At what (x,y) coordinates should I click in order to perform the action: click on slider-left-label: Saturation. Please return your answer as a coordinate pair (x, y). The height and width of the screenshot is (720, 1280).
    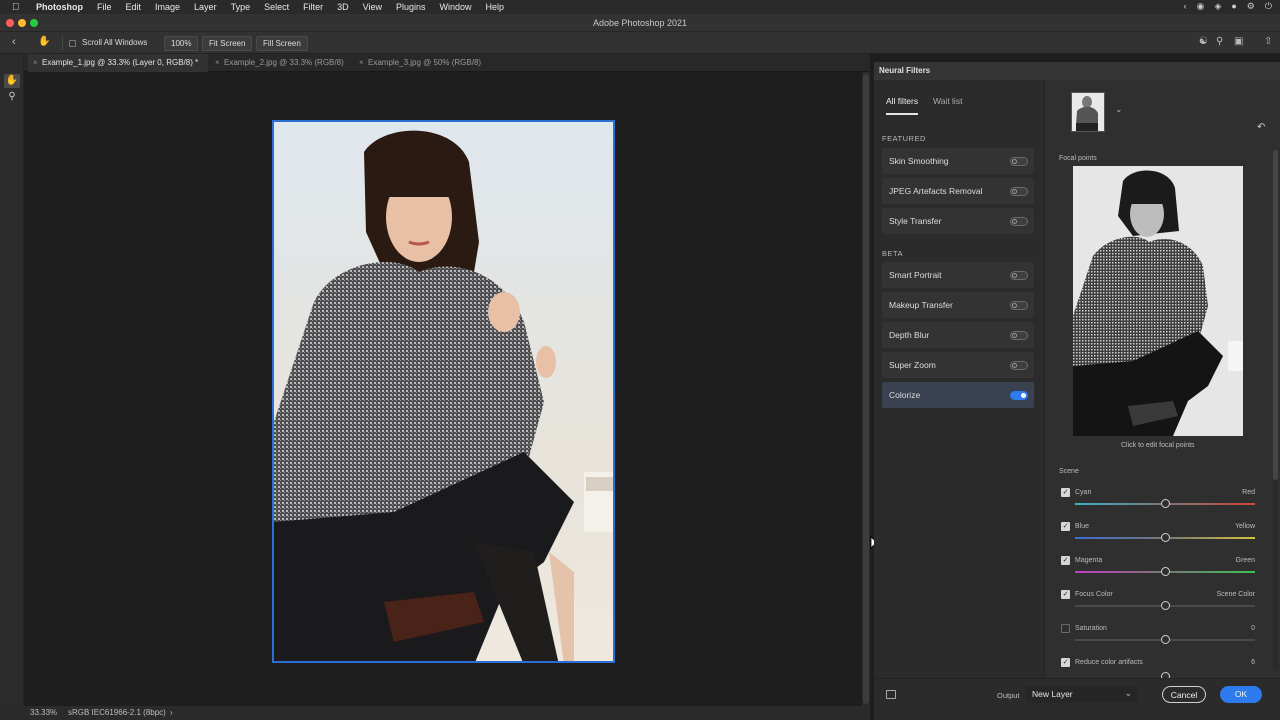
    Looking at the image, I should click on (1091, 628).